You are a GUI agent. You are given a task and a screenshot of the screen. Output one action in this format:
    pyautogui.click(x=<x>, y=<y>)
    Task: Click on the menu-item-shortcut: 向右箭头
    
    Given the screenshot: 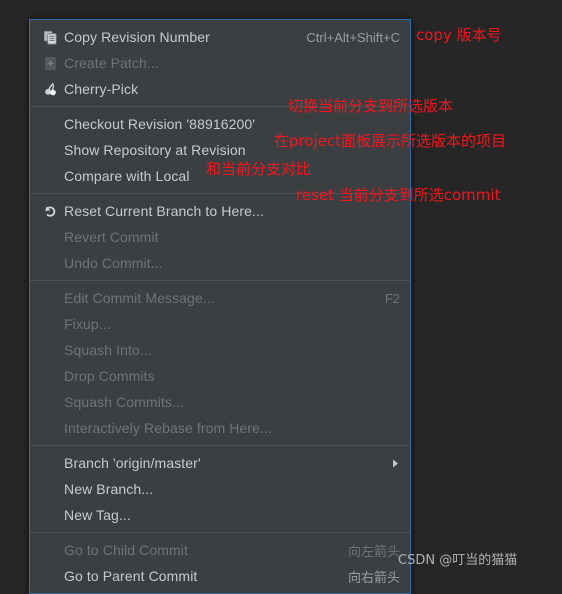 What is the action you would take?
    pyautogui.click(x=373, y=577)
    